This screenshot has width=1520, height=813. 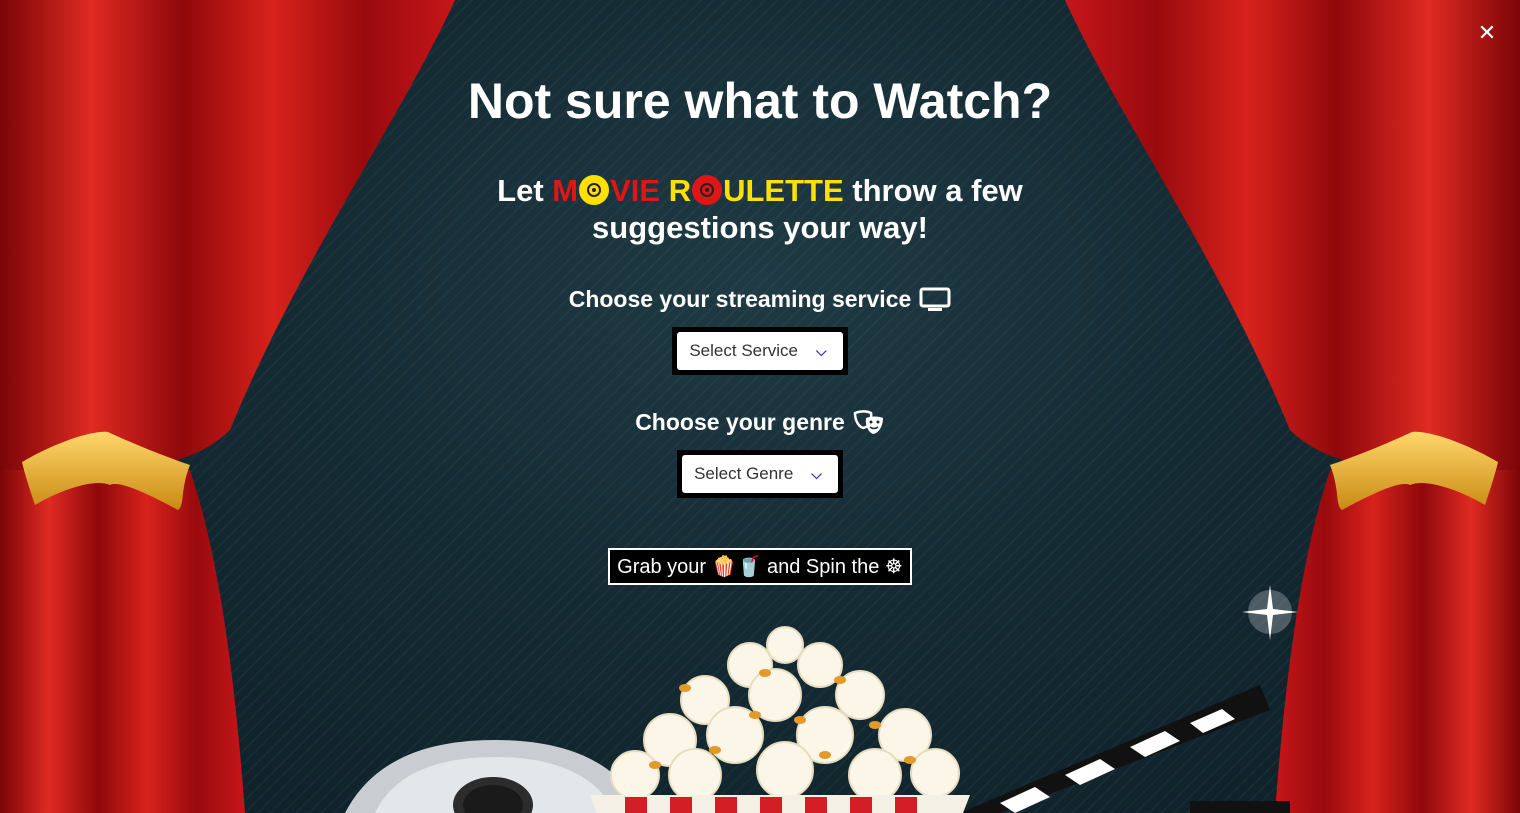 I want to click on genre-select-value: Select Genre, so click(x=744, y=473).